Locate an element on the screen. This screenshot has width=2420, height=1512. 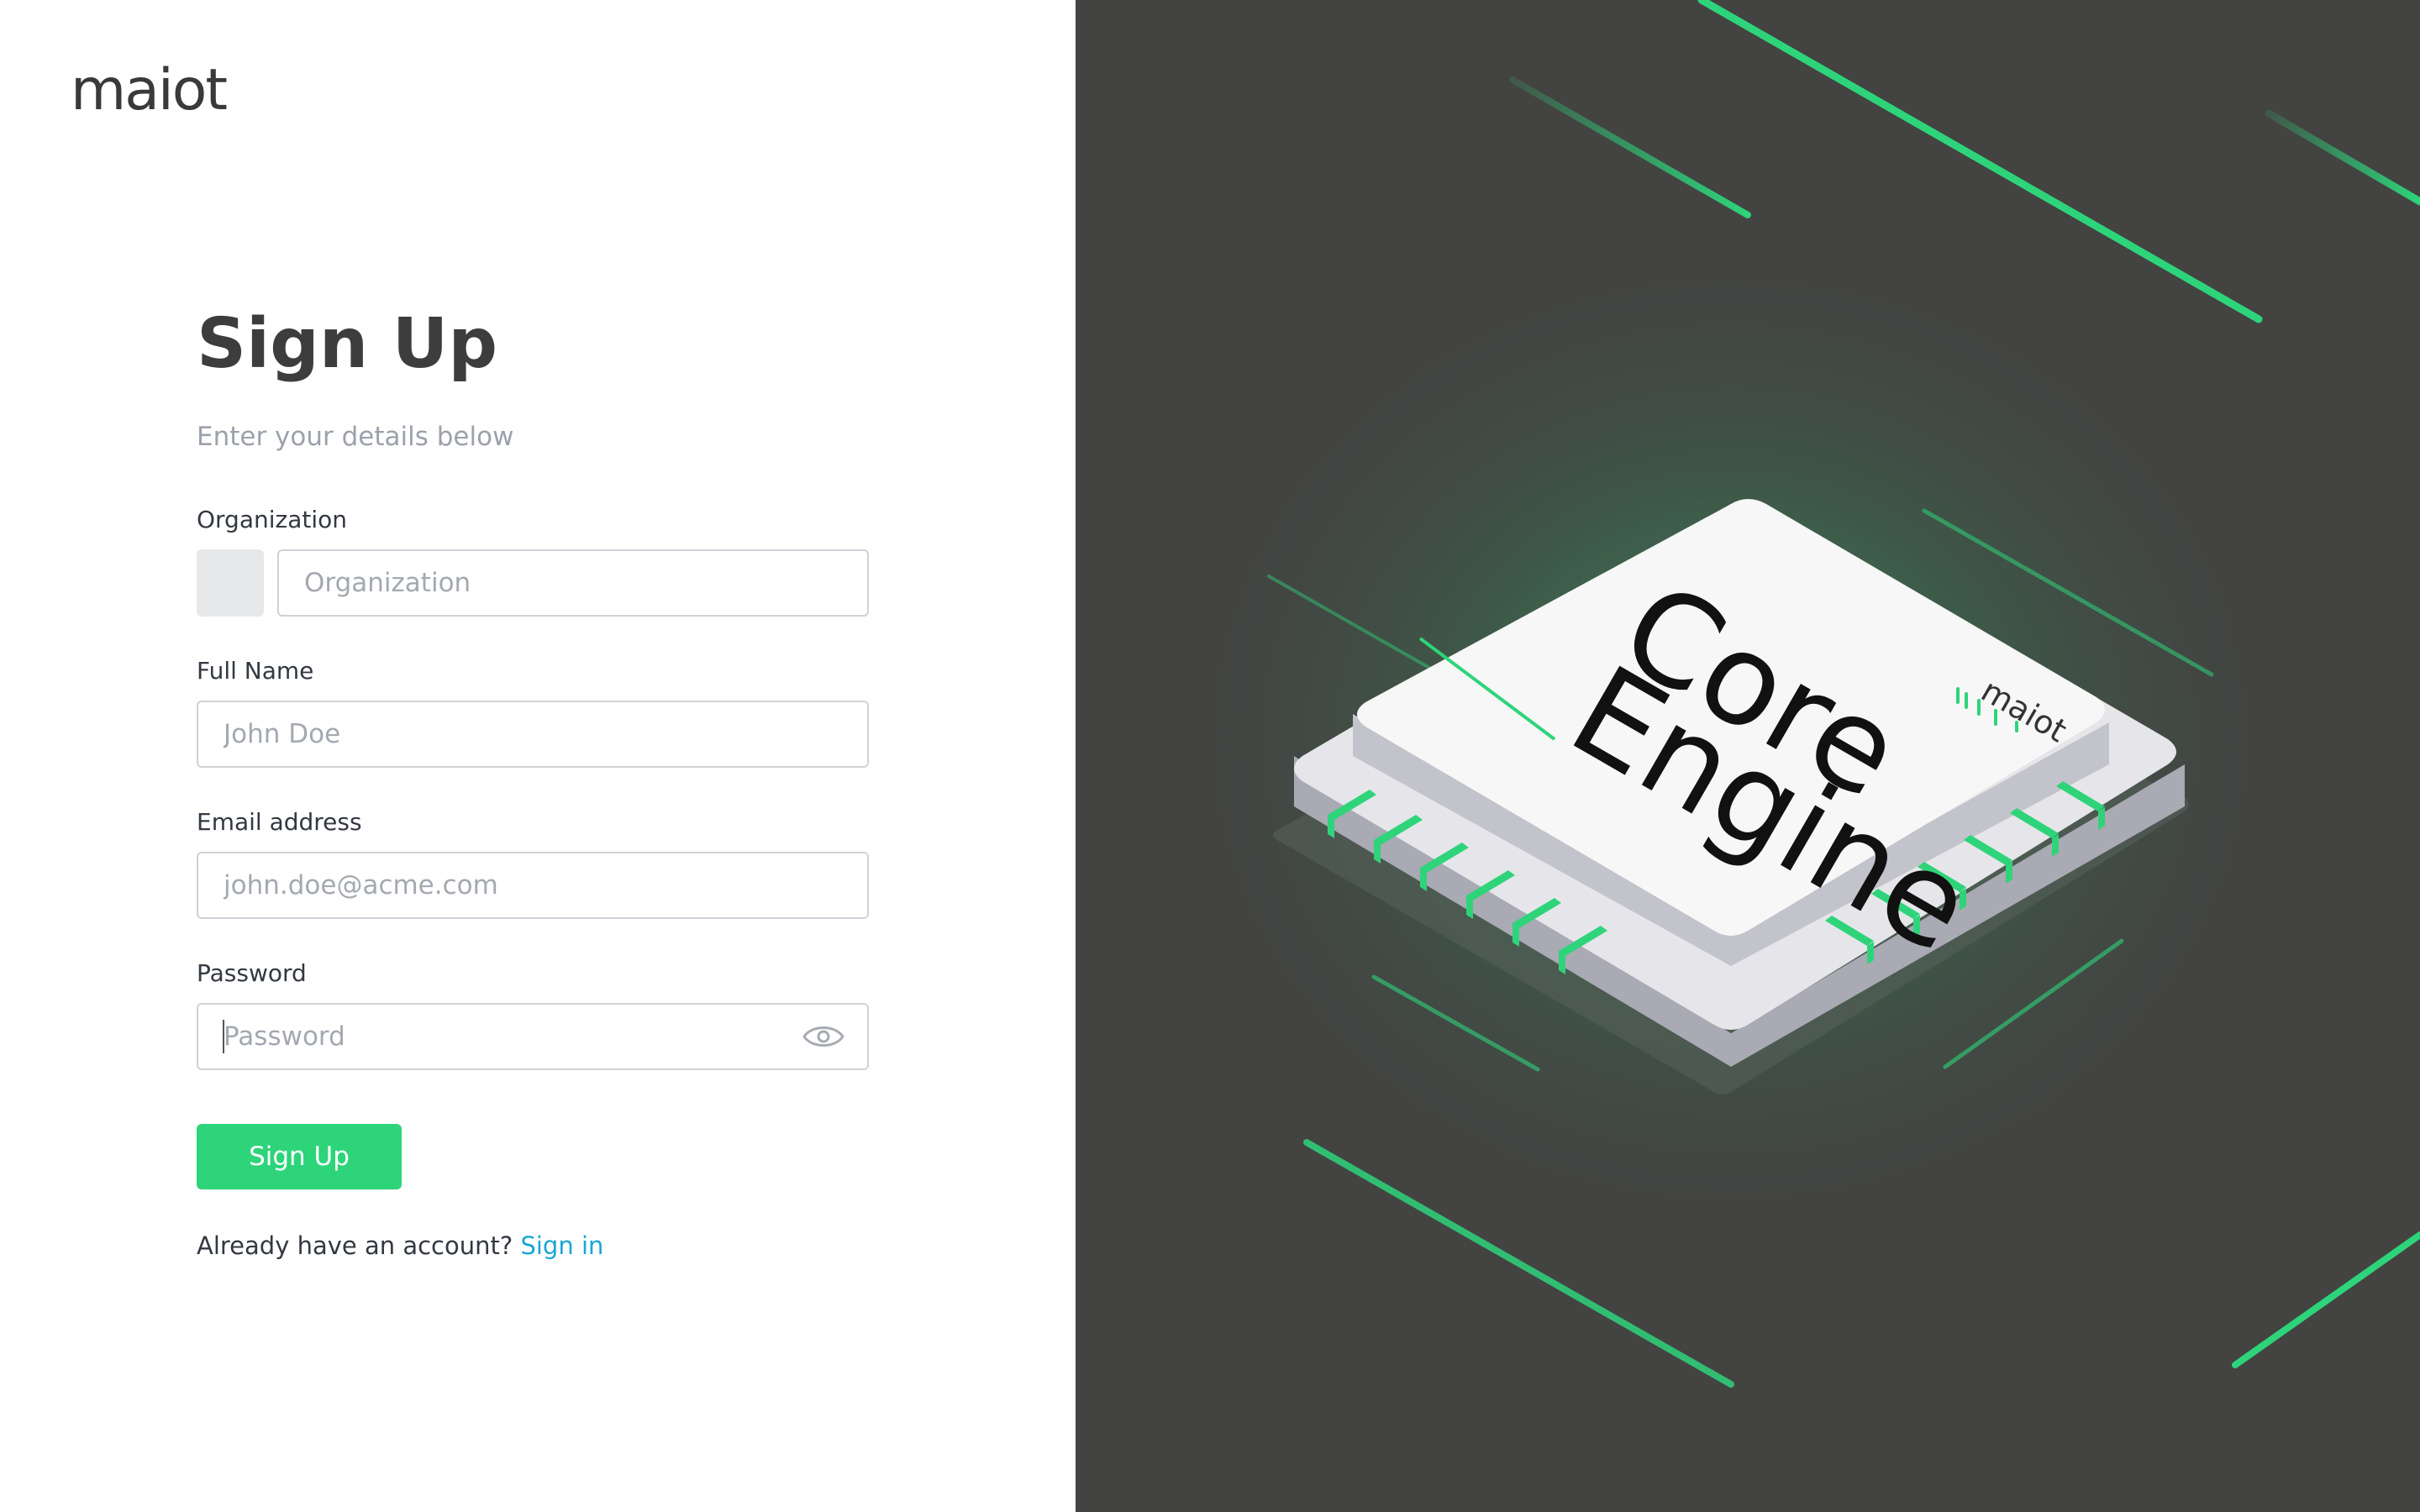
email-row is located at coordinates (533, 885).